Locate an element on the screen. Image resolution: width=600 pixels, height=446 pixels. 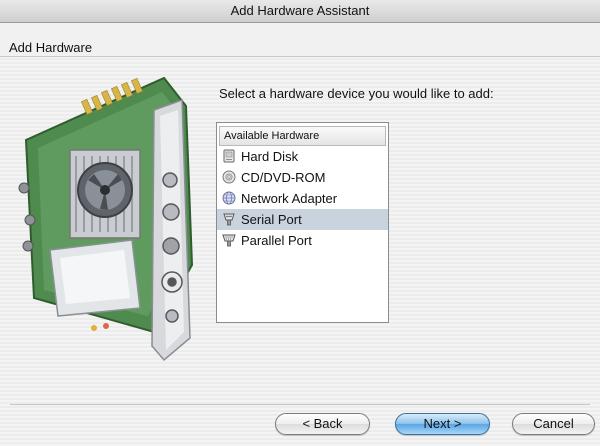
window-title-bar: Add Hardware Assistant is located at coordinates (300, 11).